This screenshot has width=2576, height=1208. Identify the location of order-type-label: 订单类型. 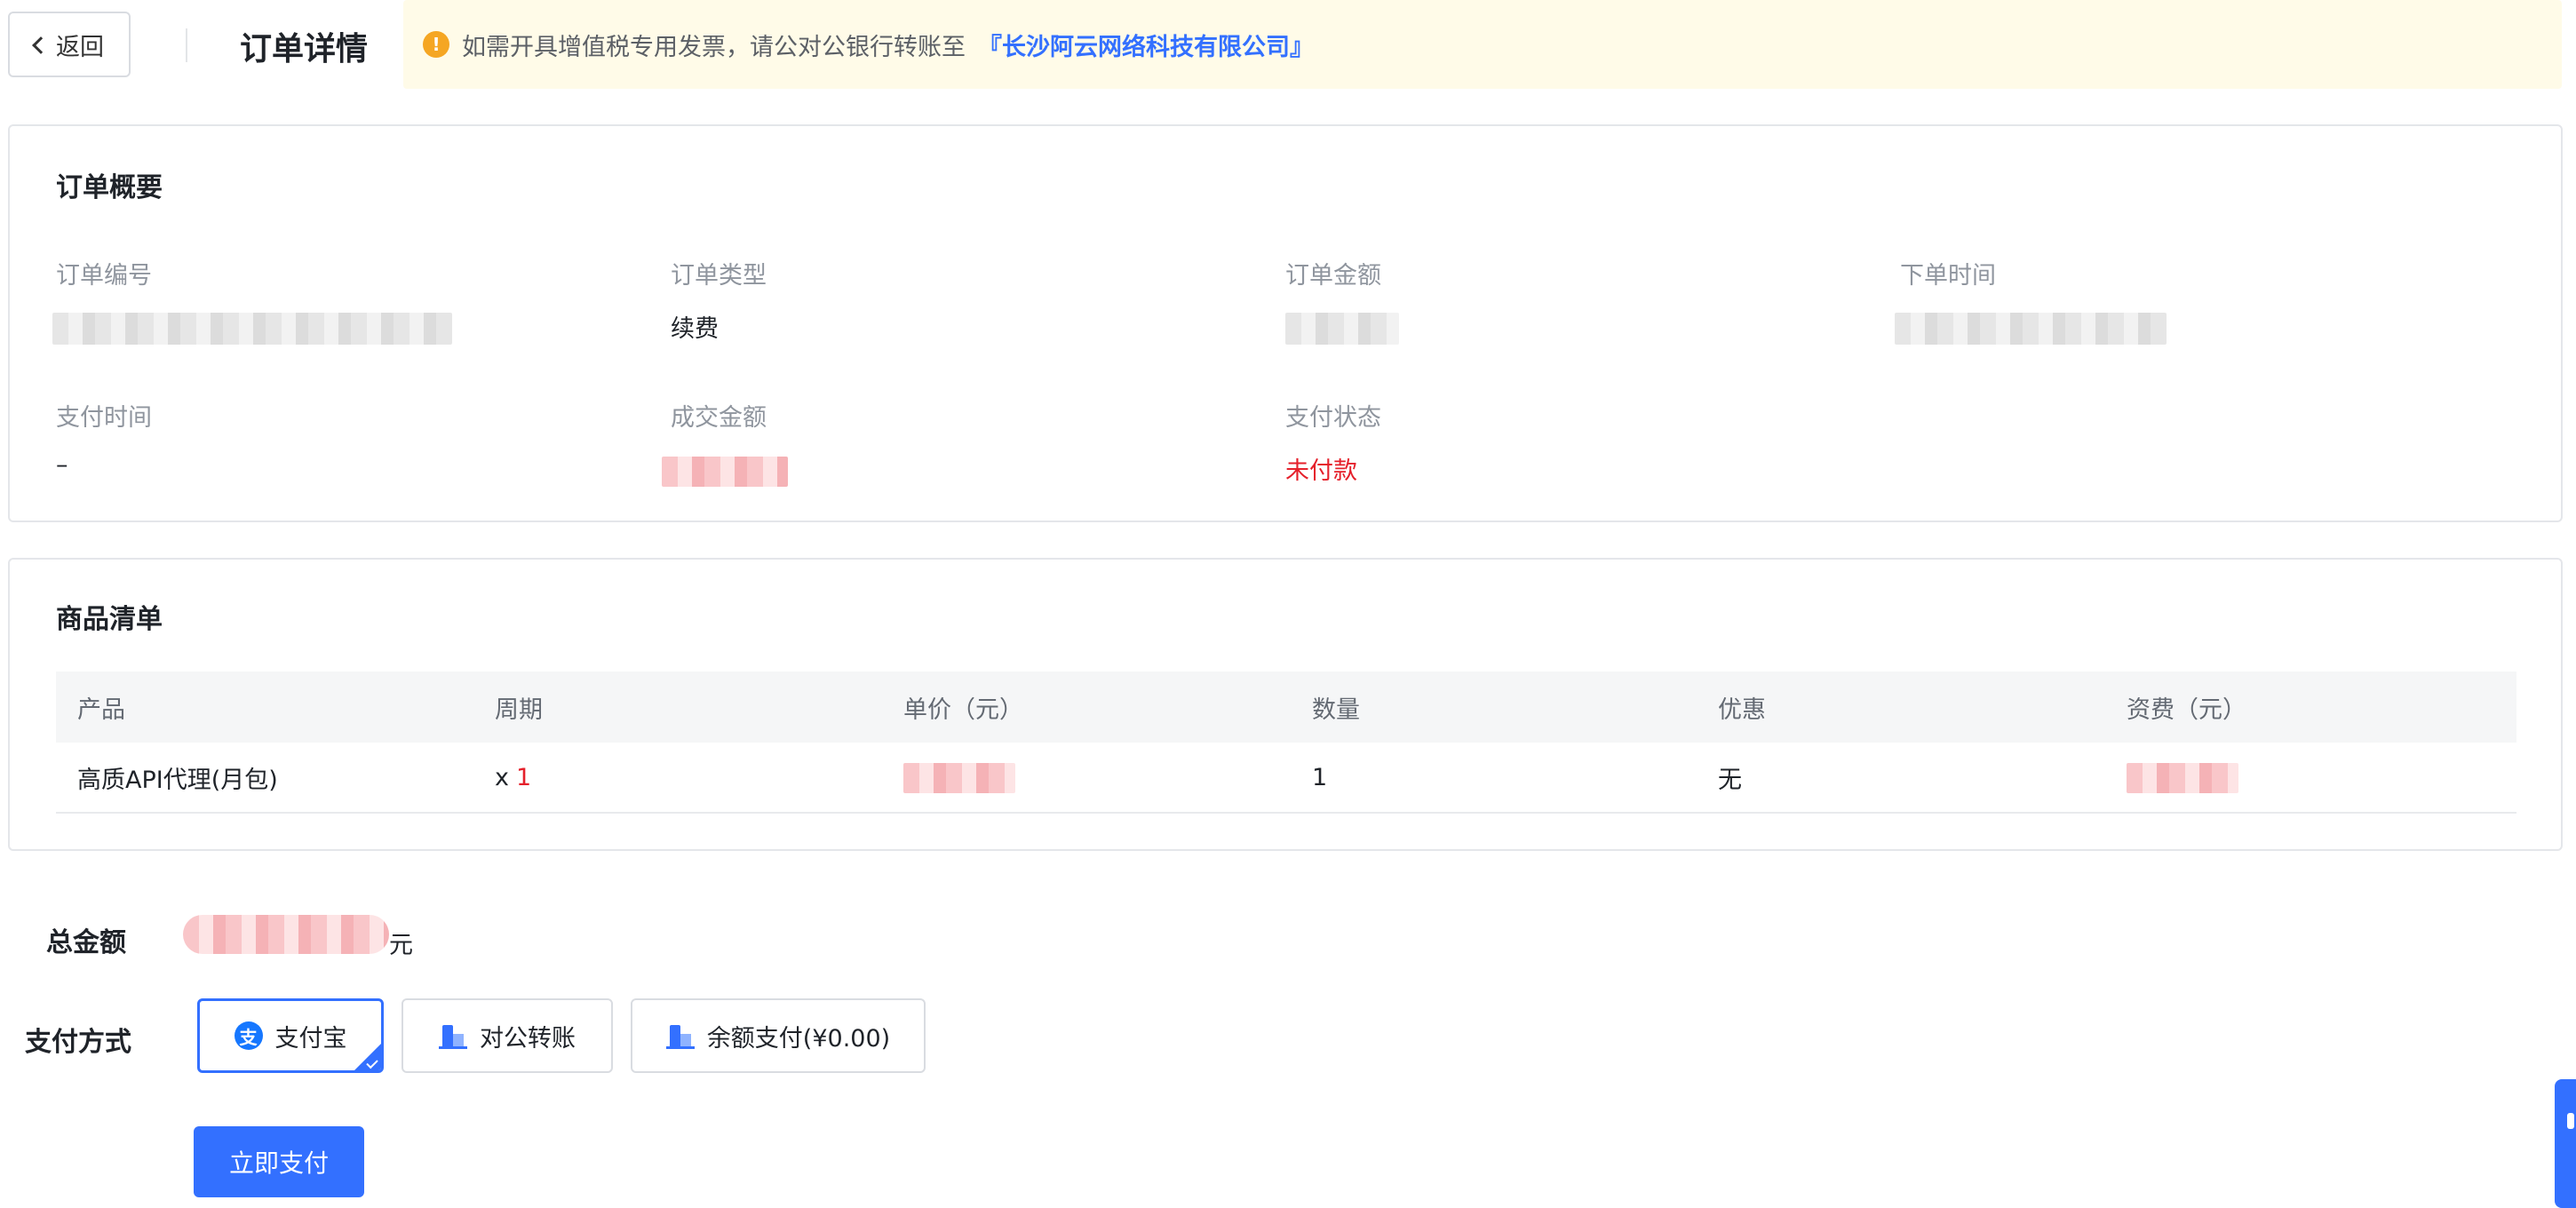
(719, 276).